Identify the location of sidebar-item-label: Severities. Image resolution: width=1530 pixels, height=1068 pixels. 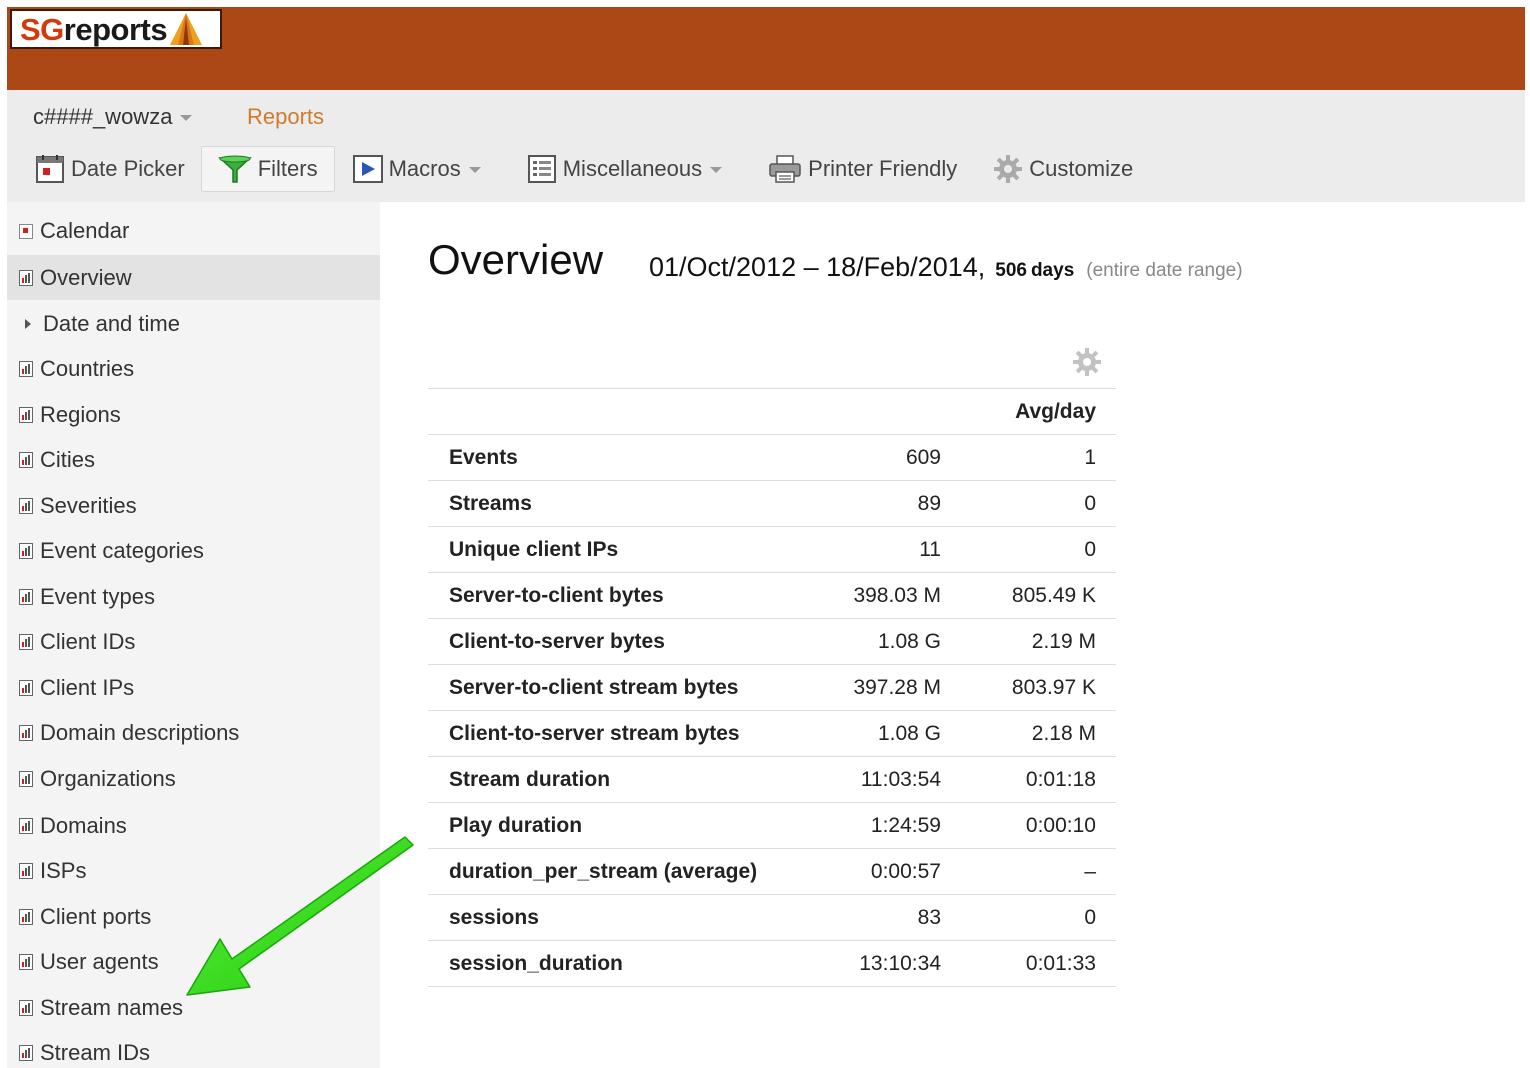
(88, 505).